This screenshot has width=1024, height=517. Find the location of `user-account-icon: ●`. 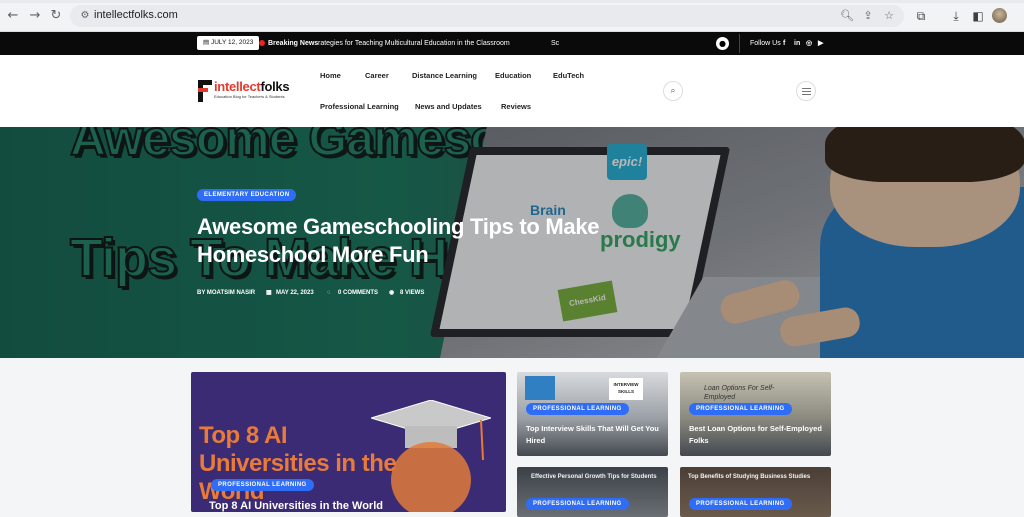

user-account-icon: ● is located at coordinates (722, 43).